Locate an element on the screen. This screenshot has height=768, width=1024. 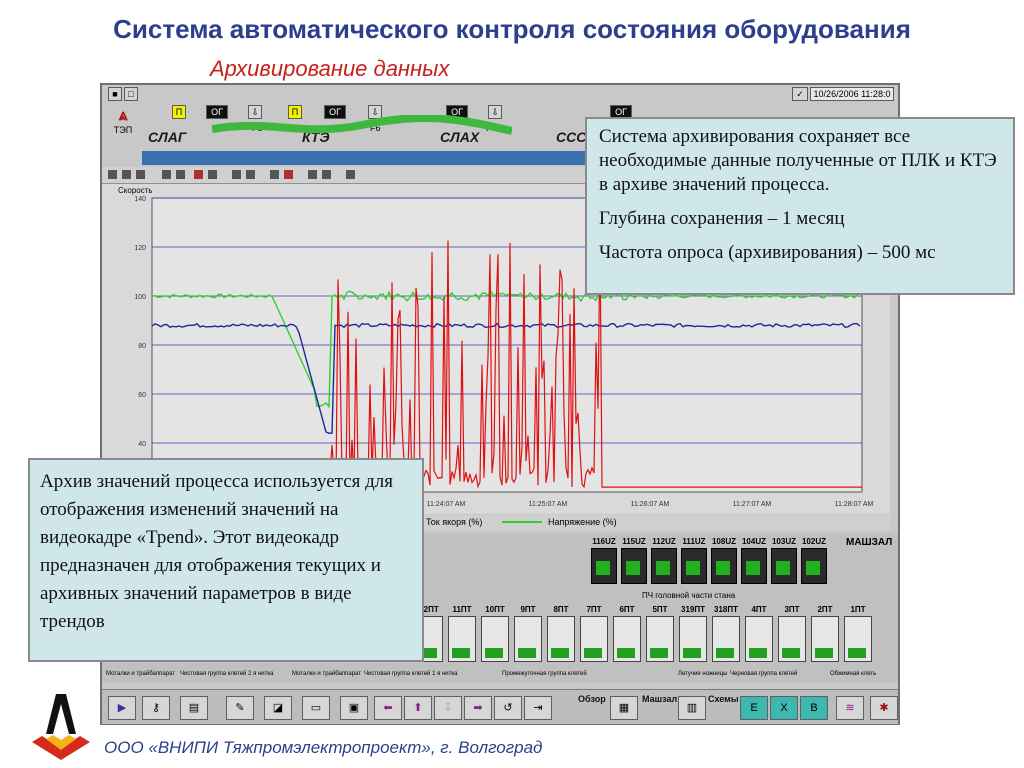
stand-block: 3ПТ is located at coordinates (792, 635).